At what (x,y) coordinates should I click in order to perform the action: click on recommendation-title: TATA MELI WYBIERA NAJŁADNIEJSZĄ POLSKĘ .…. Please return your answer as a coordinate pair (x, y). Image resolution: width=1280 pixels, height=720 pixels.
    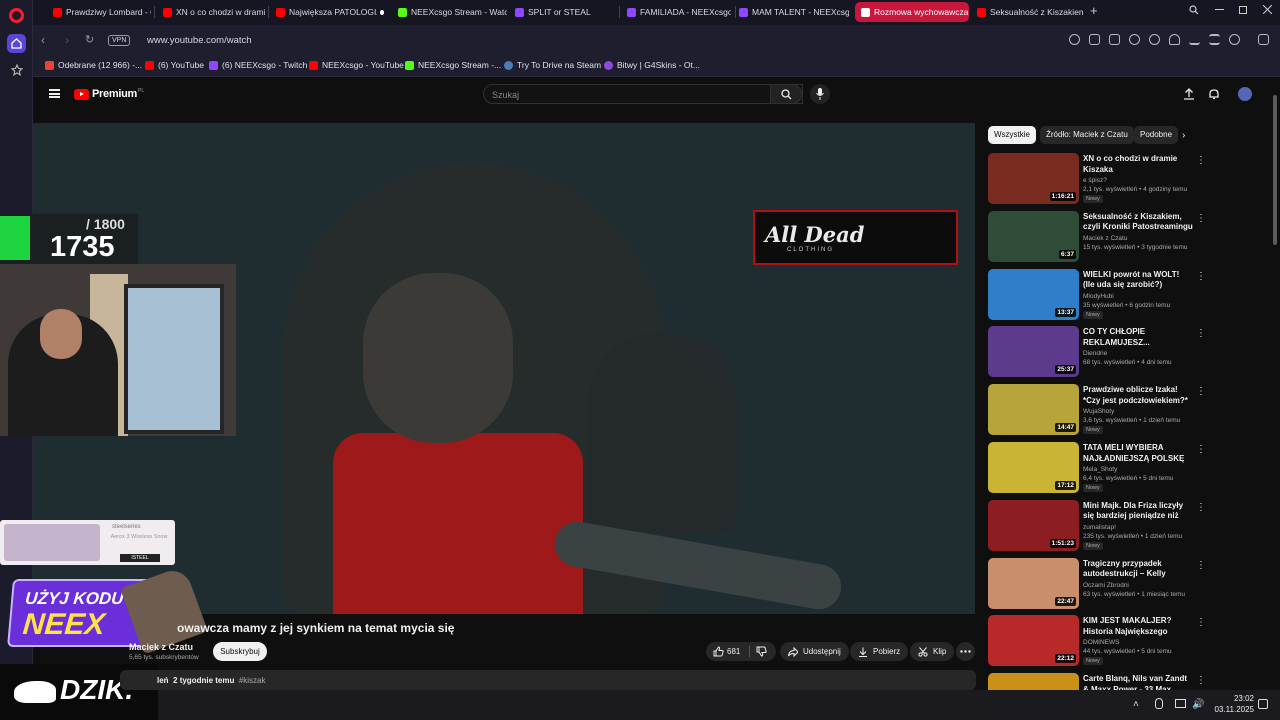
    Looking at the image, I should click on (1138, 453).